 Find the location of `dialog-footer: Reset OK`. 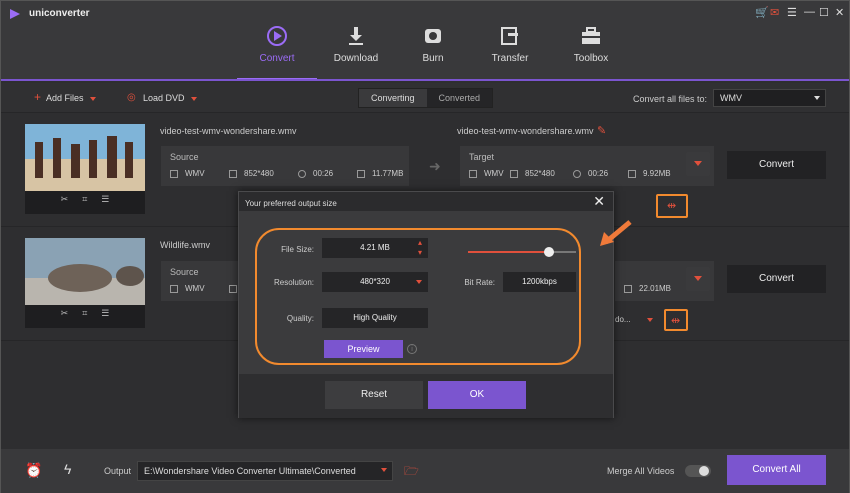

dialog-footer: Reset OK is located at coordinates (426, 396).